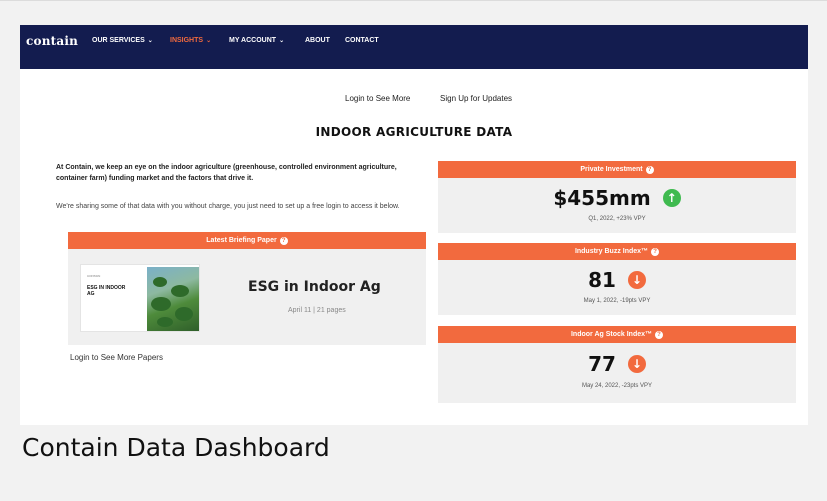 This screenshot has width=827, height=501. Describe the element at coordinates (317, 310) in the screenshot. I see `paper-meta: April 11 | 21 pages` at that location.